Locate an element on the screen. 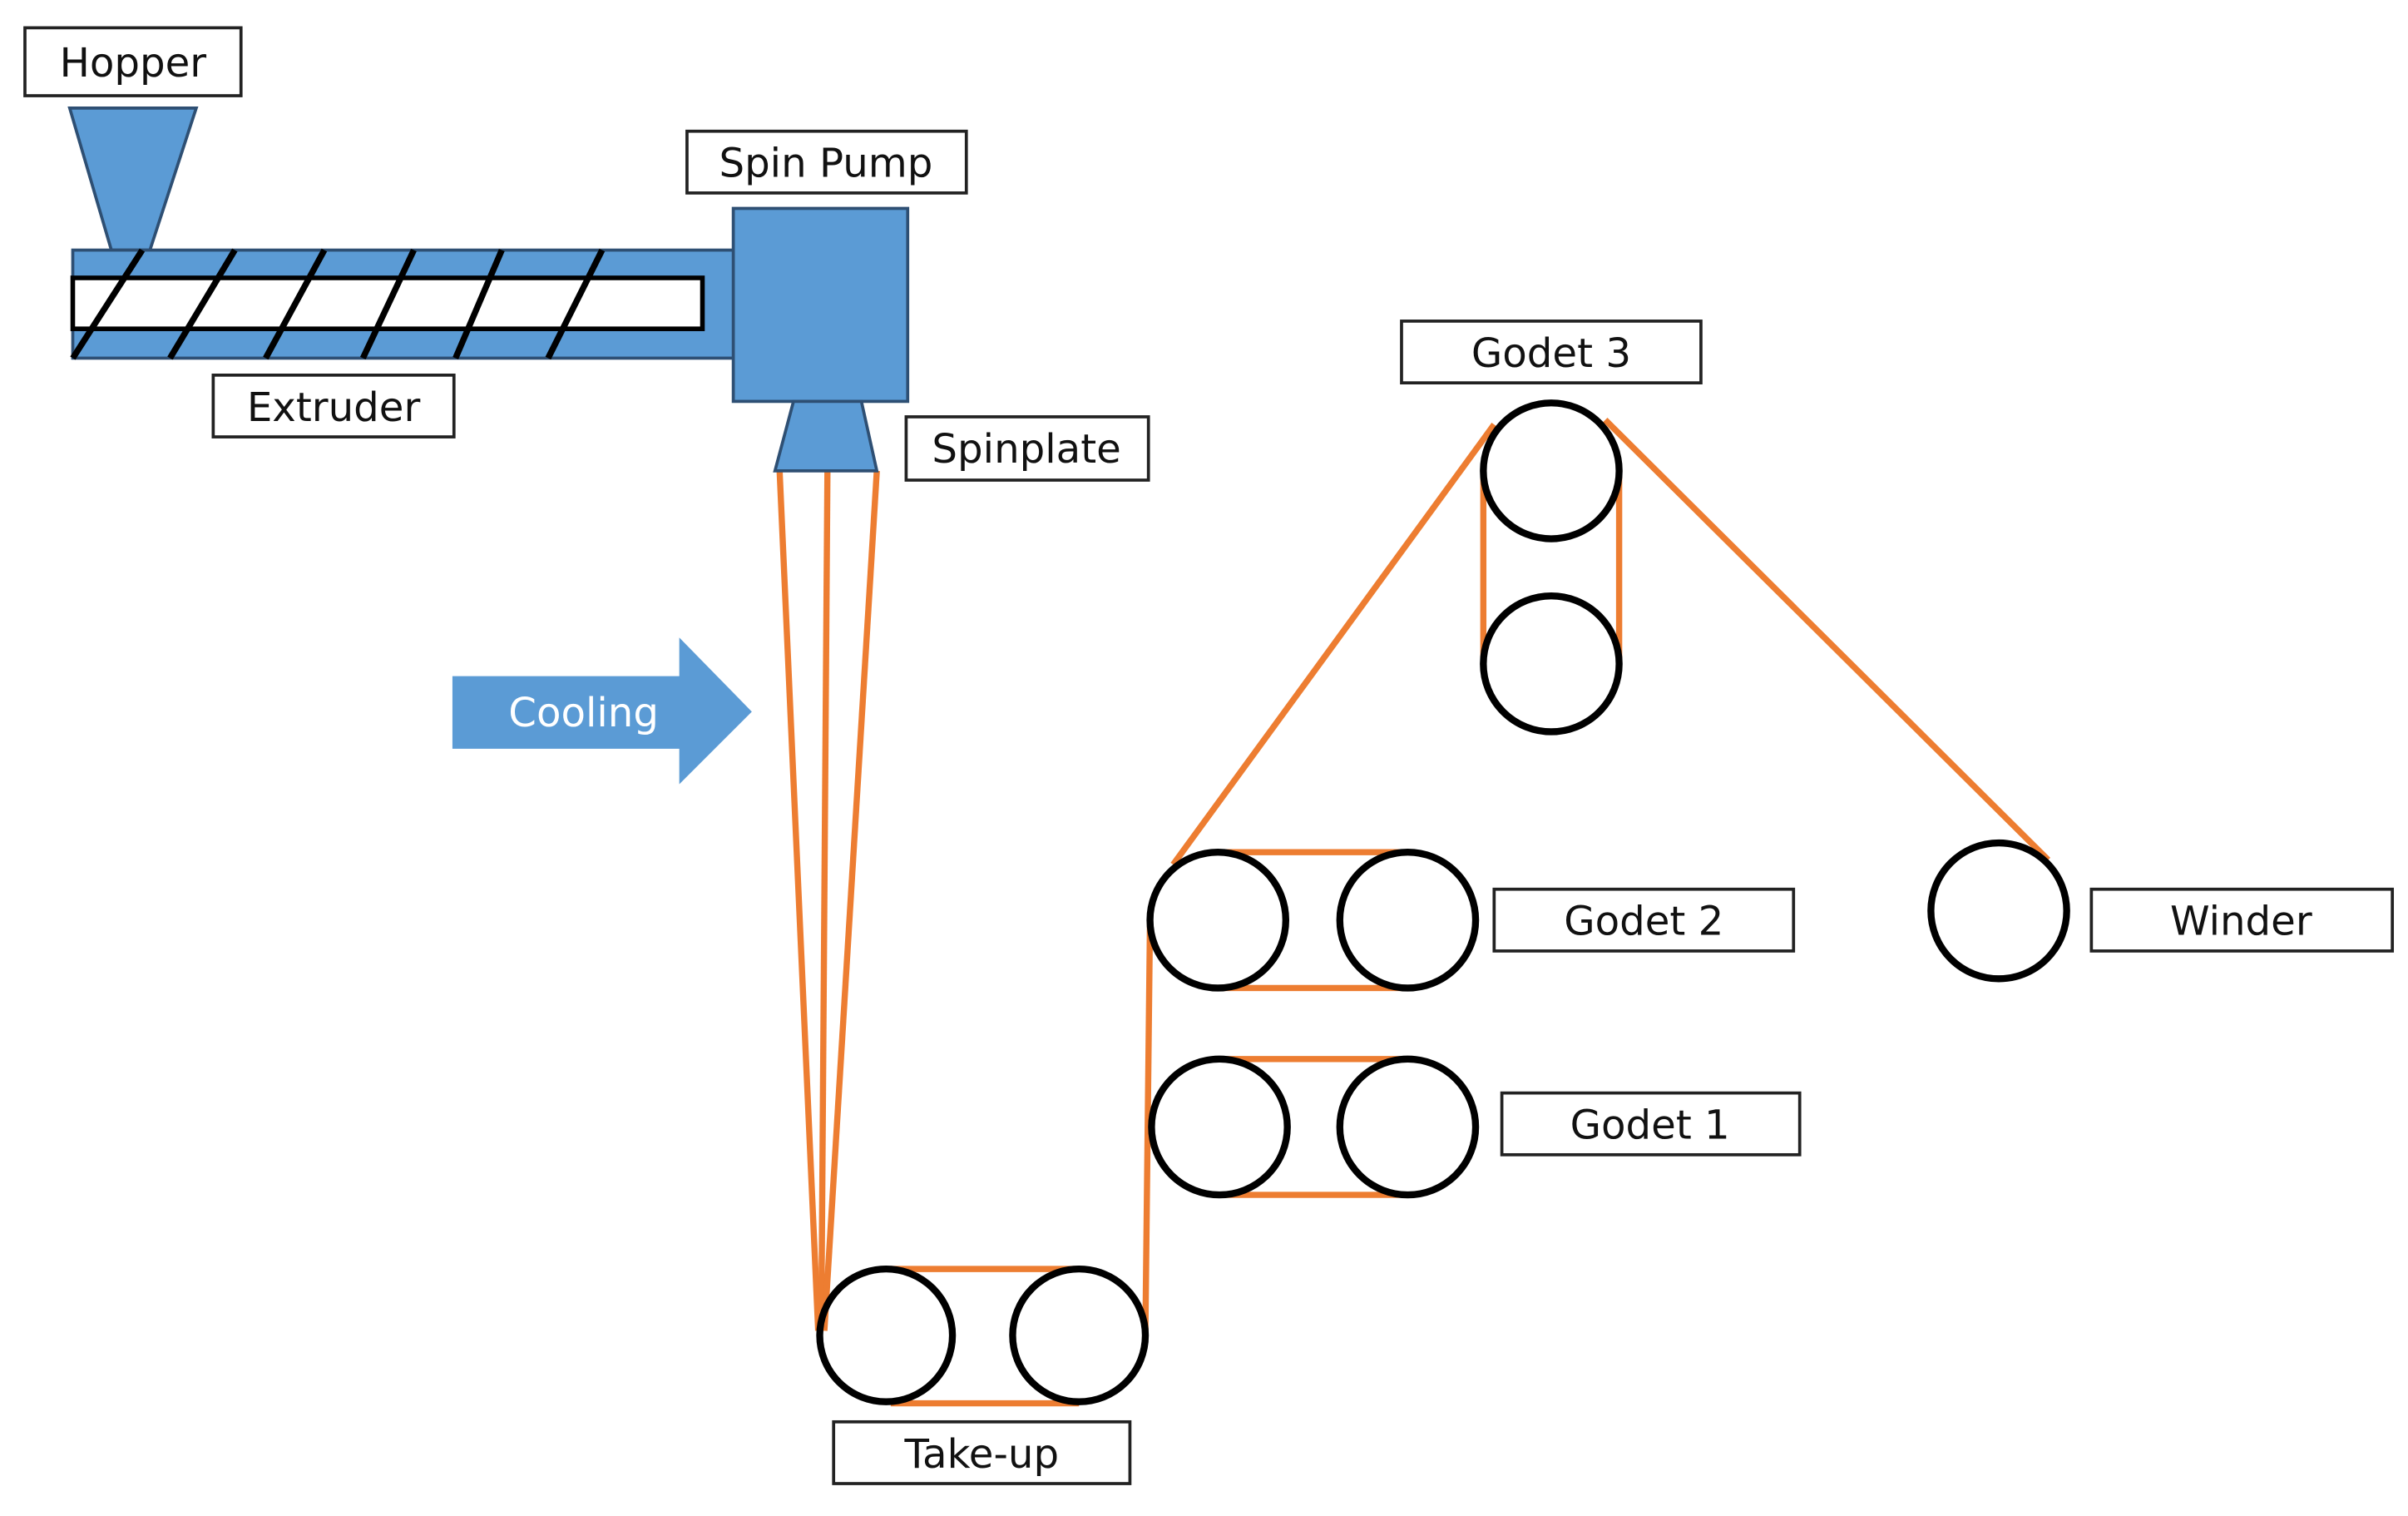  svg-text: Winder is located at coordinates (2241, 922).